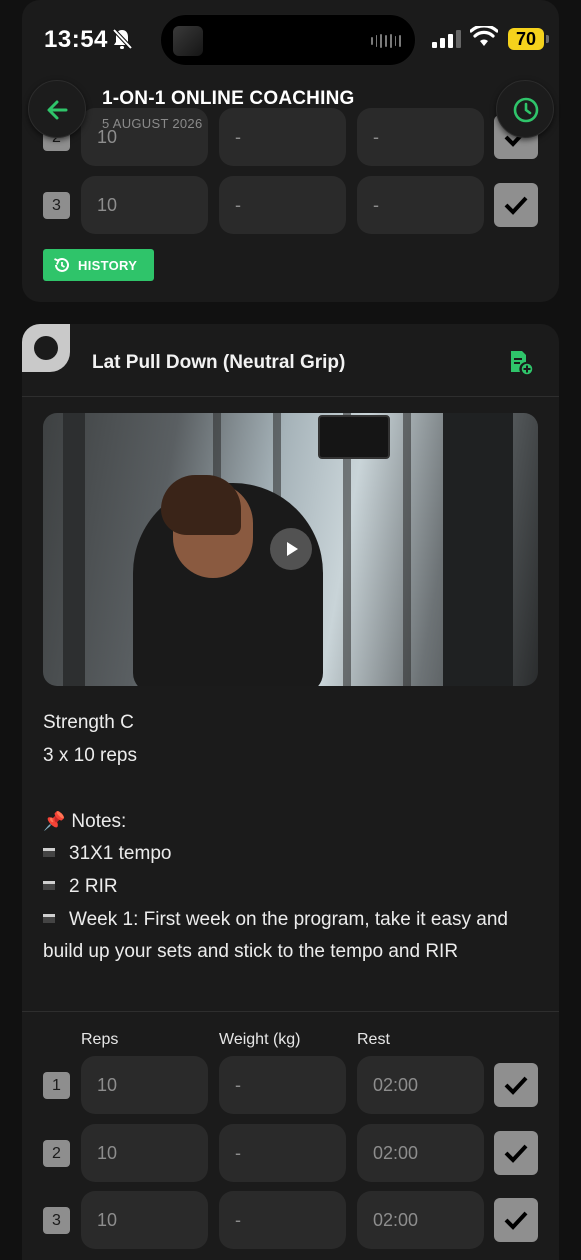  I want to click on set-row: 3 10 - 02:00, so click(290, 1220).